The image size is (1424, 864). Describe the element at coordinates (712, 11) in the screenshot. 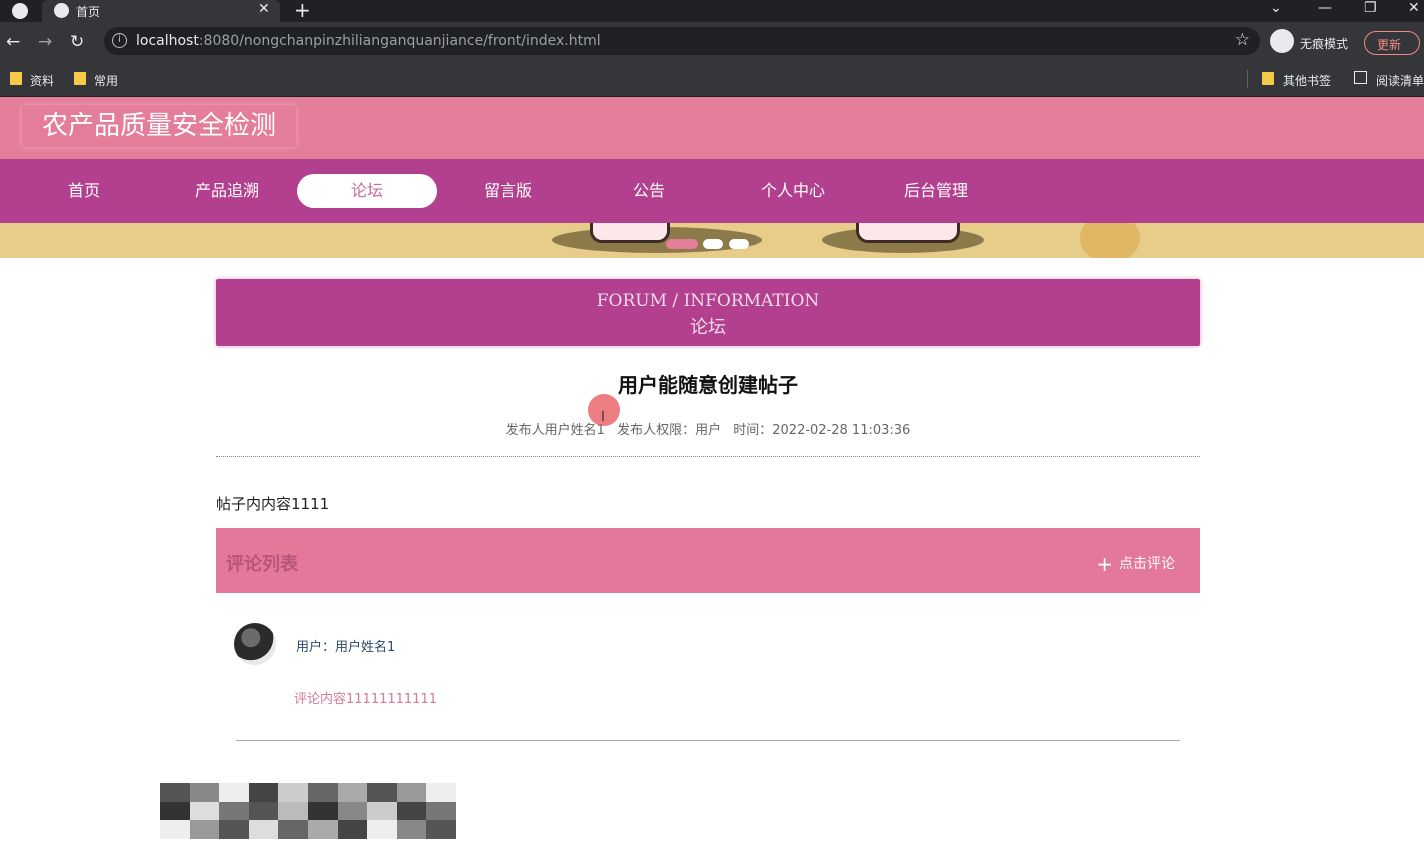

I see `browser-tab-strip: 首页 ✕ + ⌄ — ❐ ✕` at that location.